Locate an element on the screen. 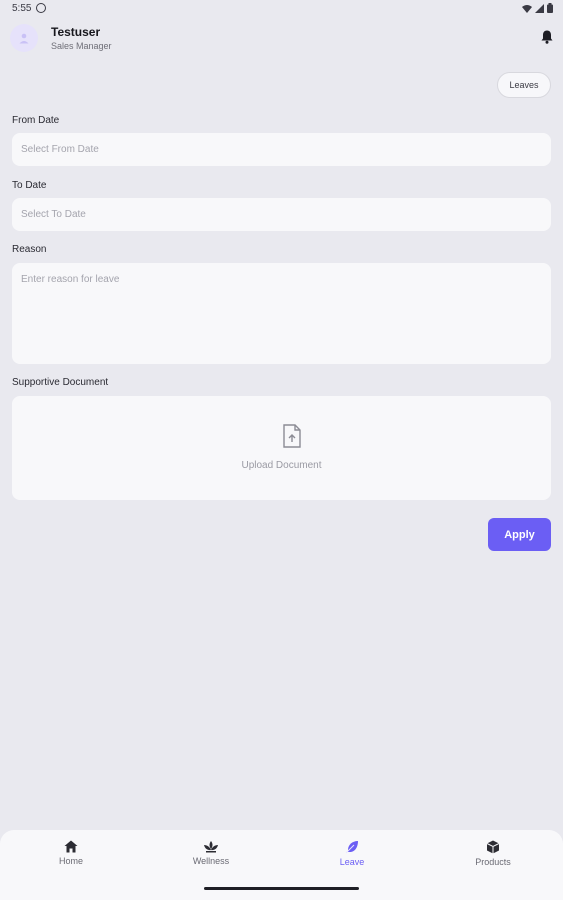 The width and height of the screenshot is (563, 900). leaves-button: Leaves is located at coordinates (524, 85).